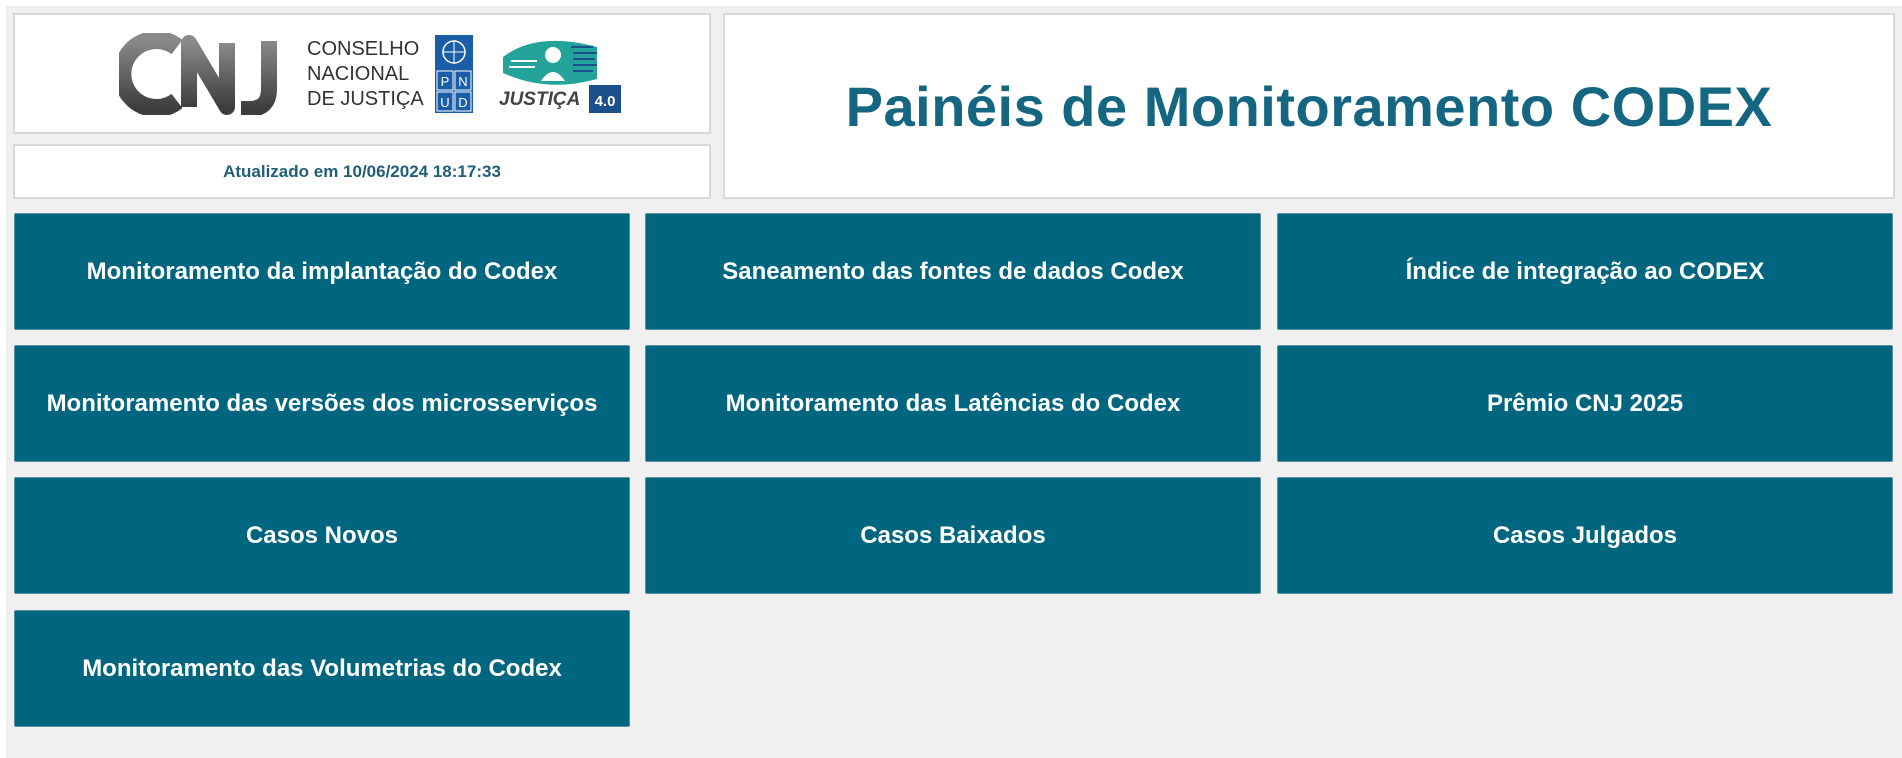  Describe the element at coordinates (539, 99) in the screenshot. I see `svg-text: JUSTIÇA` at that location.